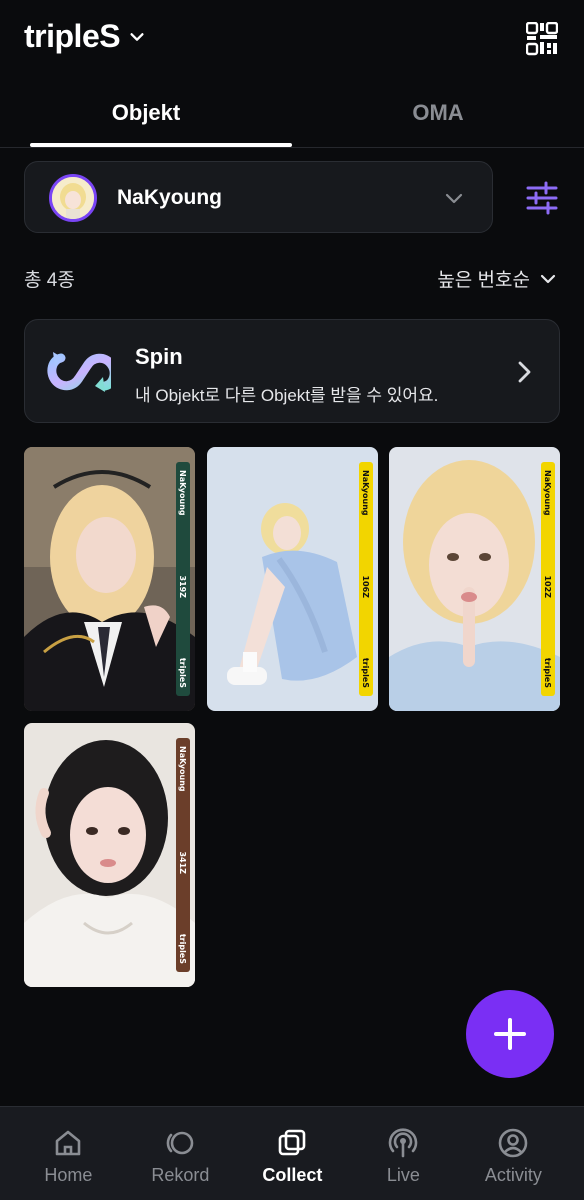 The height and width of the screenshot is (1200, 584). I want to click on tab-oma: OMA, so click(438, 113).